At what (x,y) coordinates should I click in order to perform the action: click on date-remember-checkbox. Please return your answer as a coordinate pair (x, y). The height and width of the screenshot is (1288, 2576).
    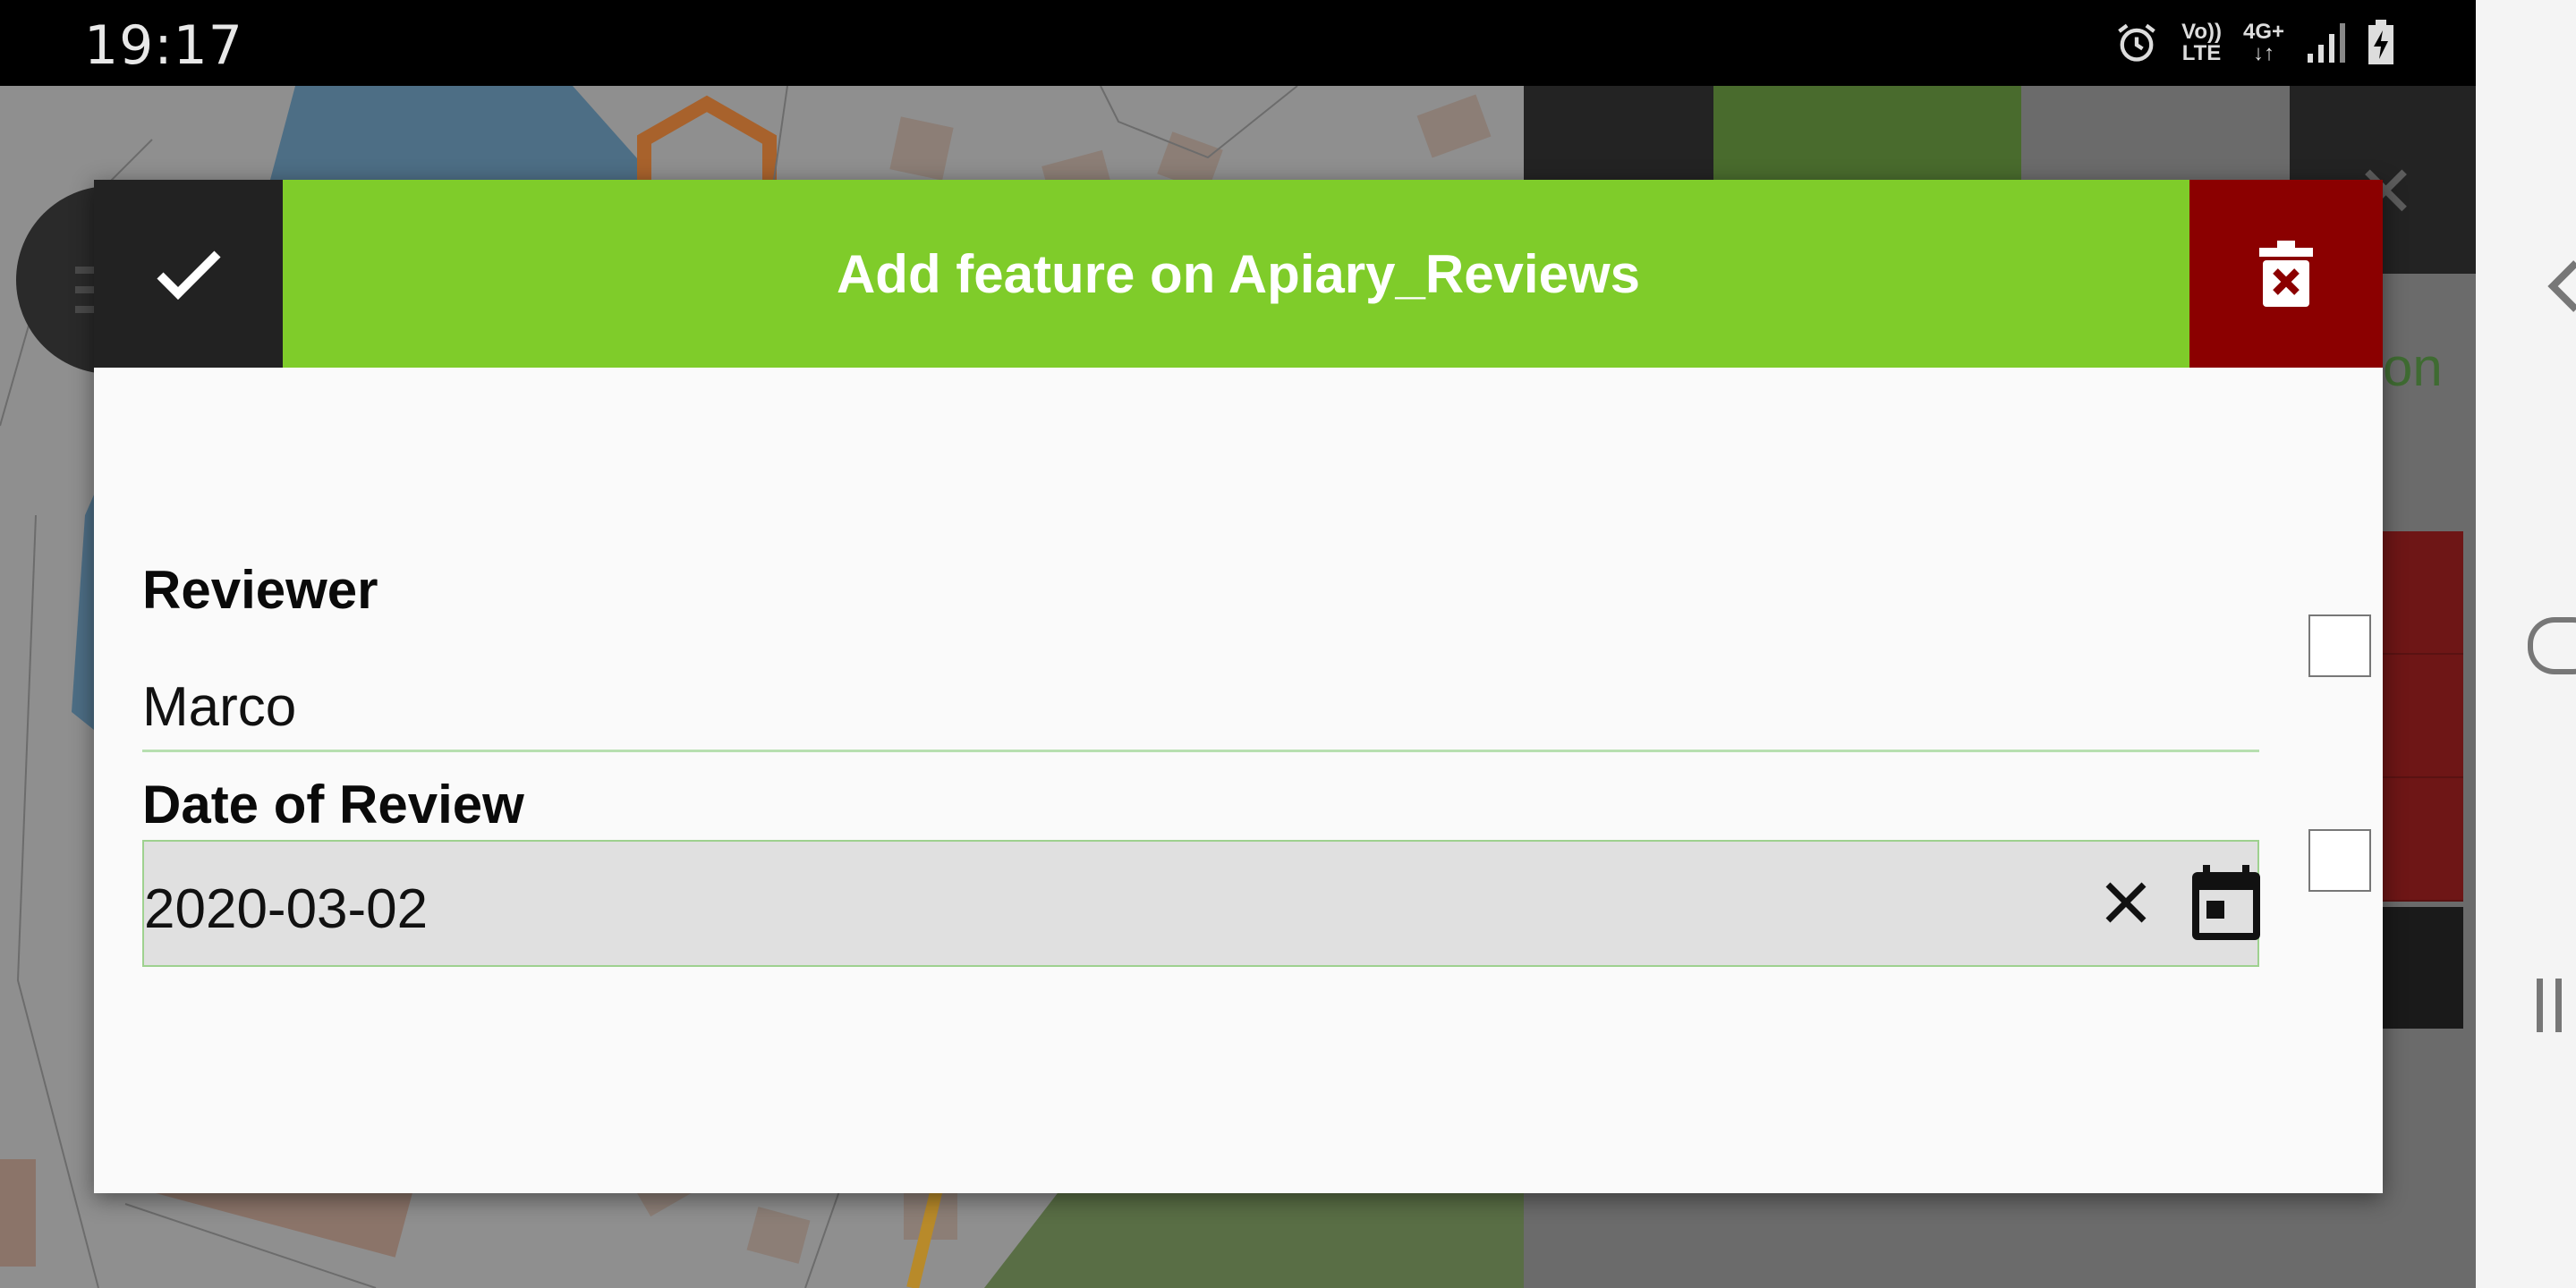
    Looking at the image, I should click on (2339, 860).